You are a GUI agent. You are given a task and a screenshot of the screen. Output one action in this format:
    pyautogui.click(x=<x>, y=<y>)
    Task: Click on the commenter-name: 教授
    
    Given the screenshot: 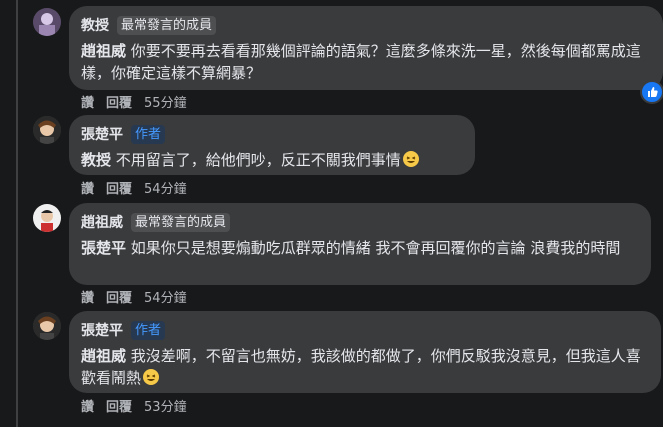 What is the action you would take?
    pyautogui.click(x=95, y=25)
    